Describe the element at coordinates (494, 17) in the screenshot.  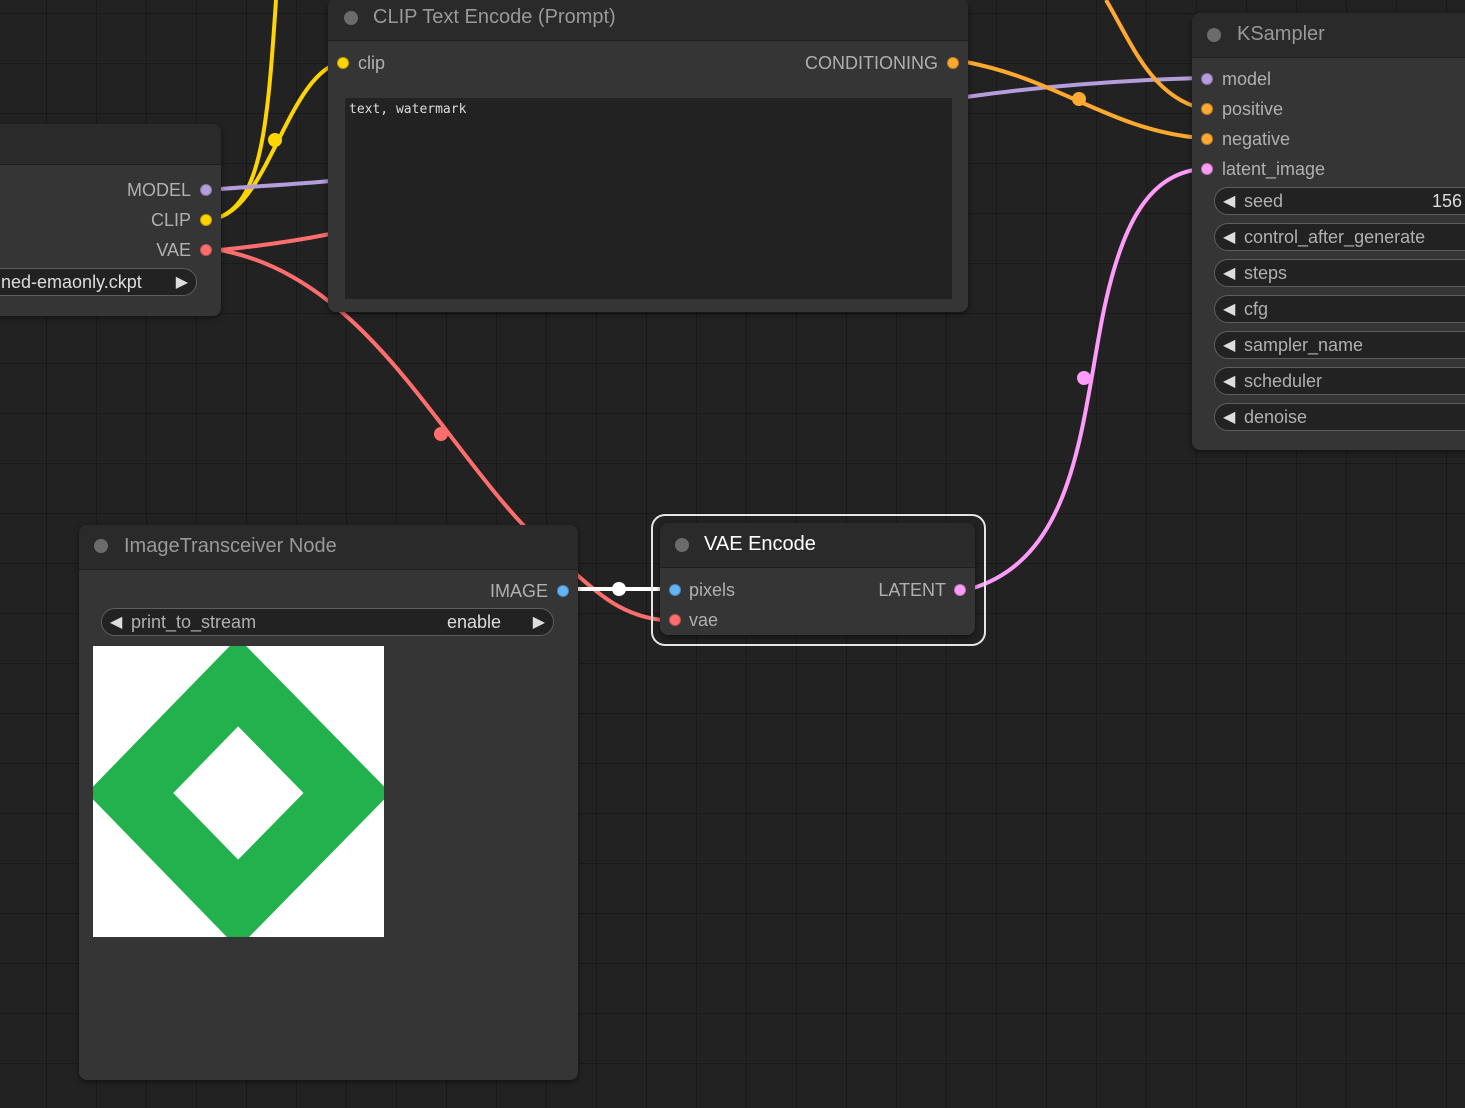
I see `node-title: CLIP Text Encode (Prompt)` at that location.